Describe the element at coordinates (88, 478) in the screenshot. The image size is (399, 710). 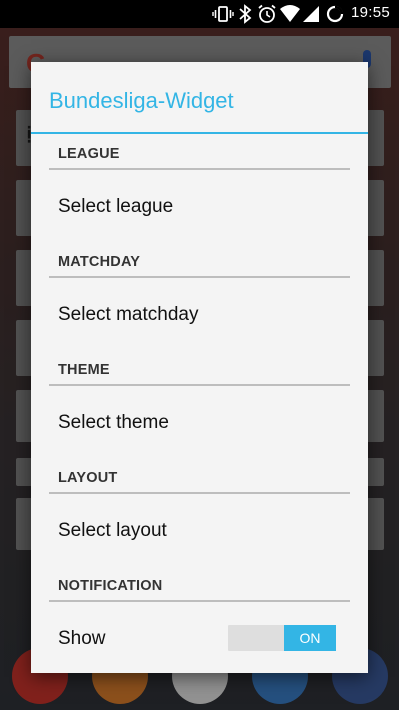
I see `section-header-layout: LAYOUT` at that location.